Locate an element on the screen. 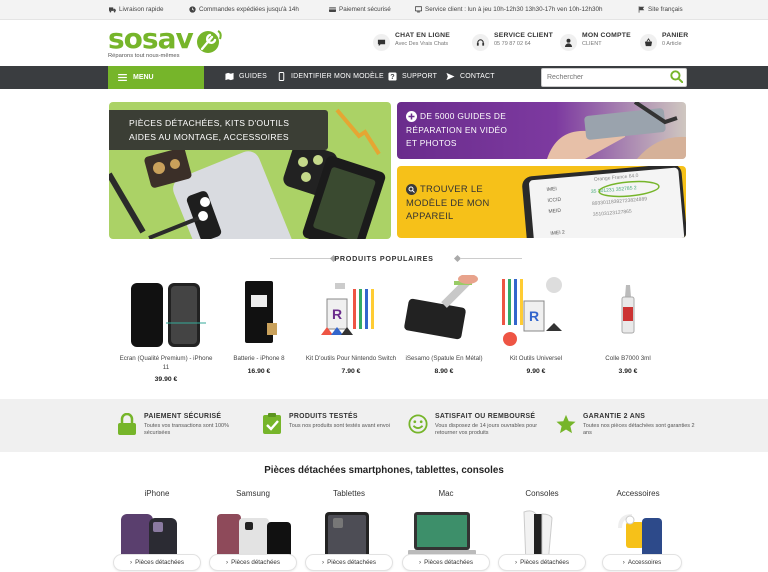 The image size is (768, 572). svg-text: MEID is located at coordinates (554, 211).